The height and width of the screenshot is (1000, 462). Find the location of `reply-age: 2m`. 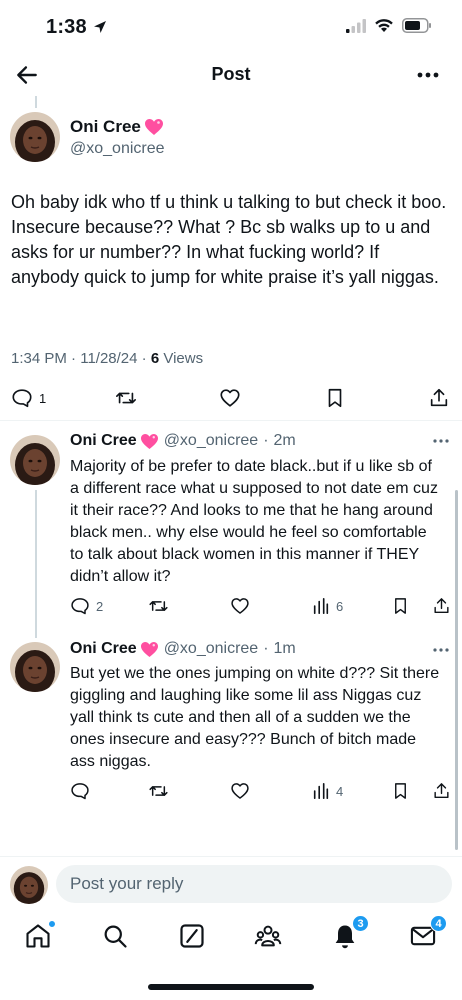

reply-age: 2m is located at coordinates (284, 440).